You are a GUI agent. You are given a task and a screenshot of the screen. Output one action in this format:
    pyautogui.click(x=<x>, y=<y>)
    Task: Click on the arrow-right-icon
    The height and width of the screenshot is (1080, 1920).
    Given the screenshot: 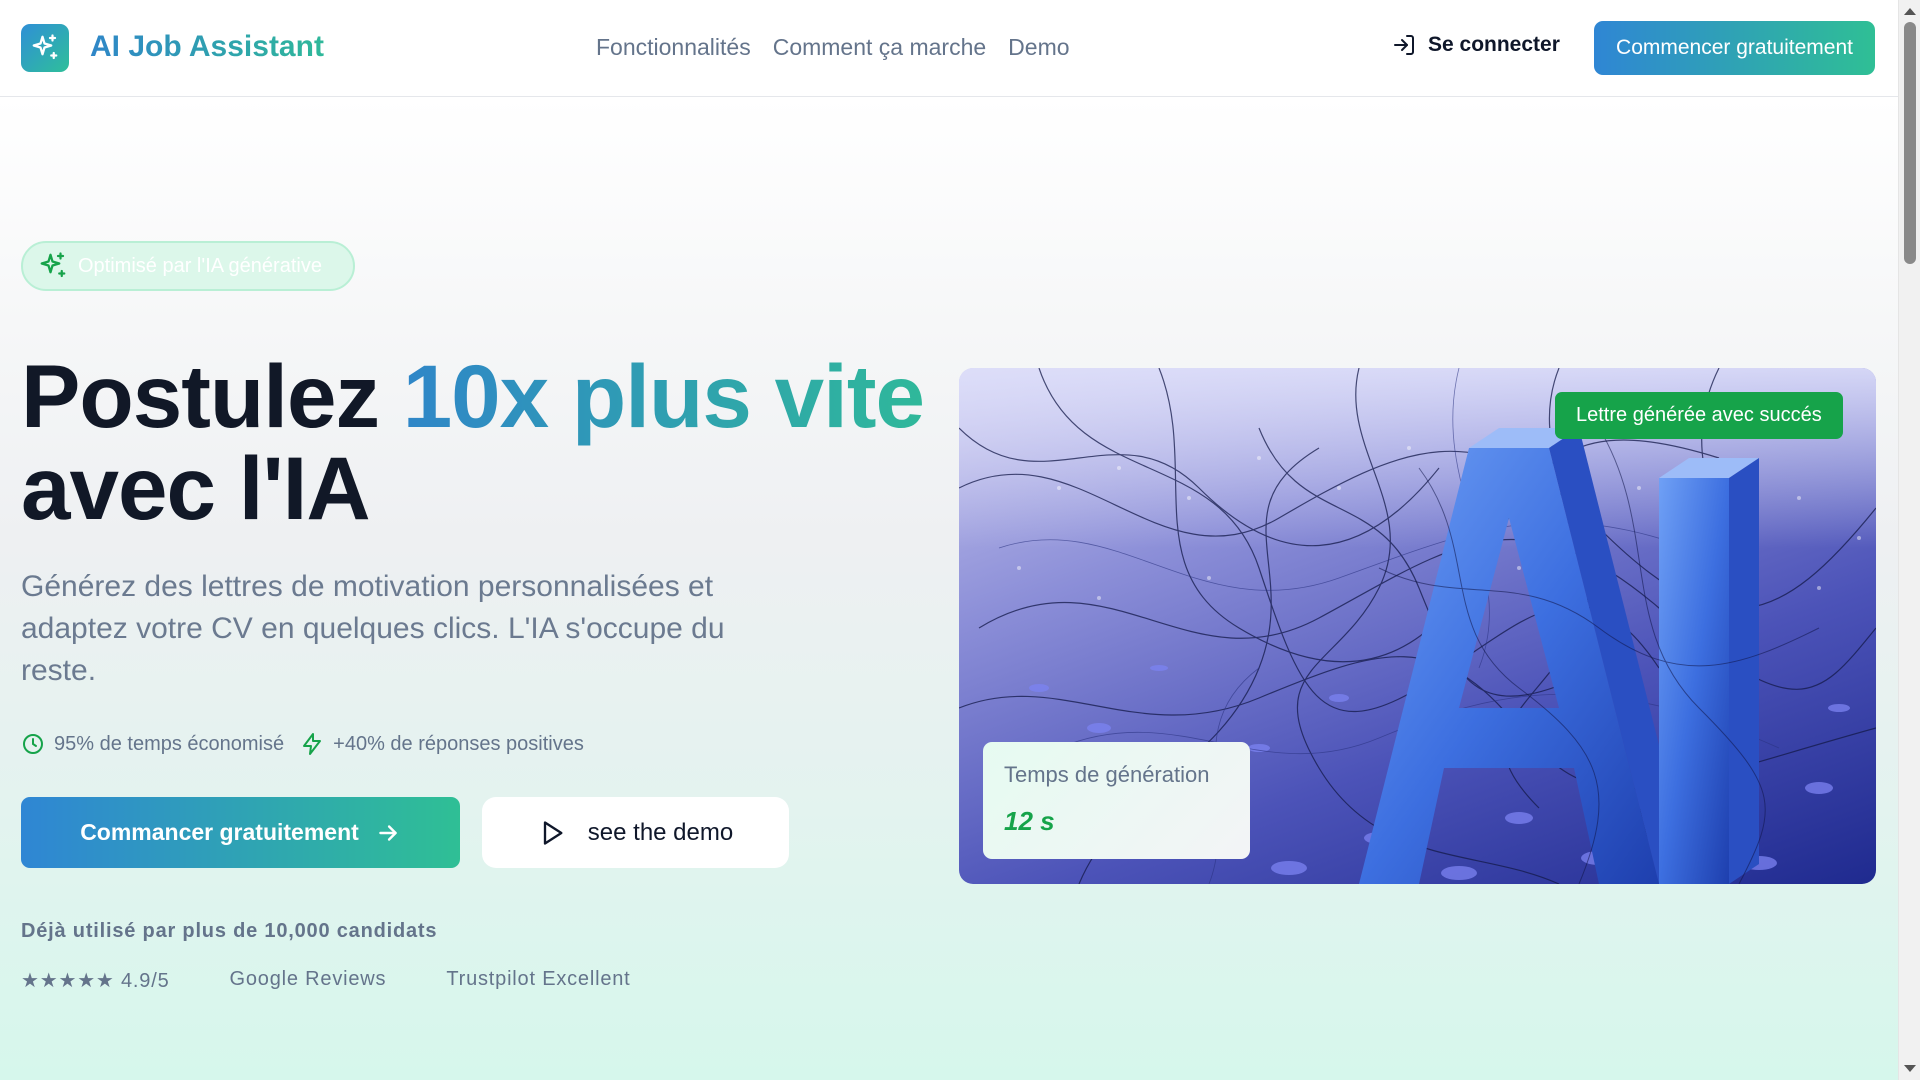 What is the action you would take?
    pyautogui.click(x=388, y=832)
    